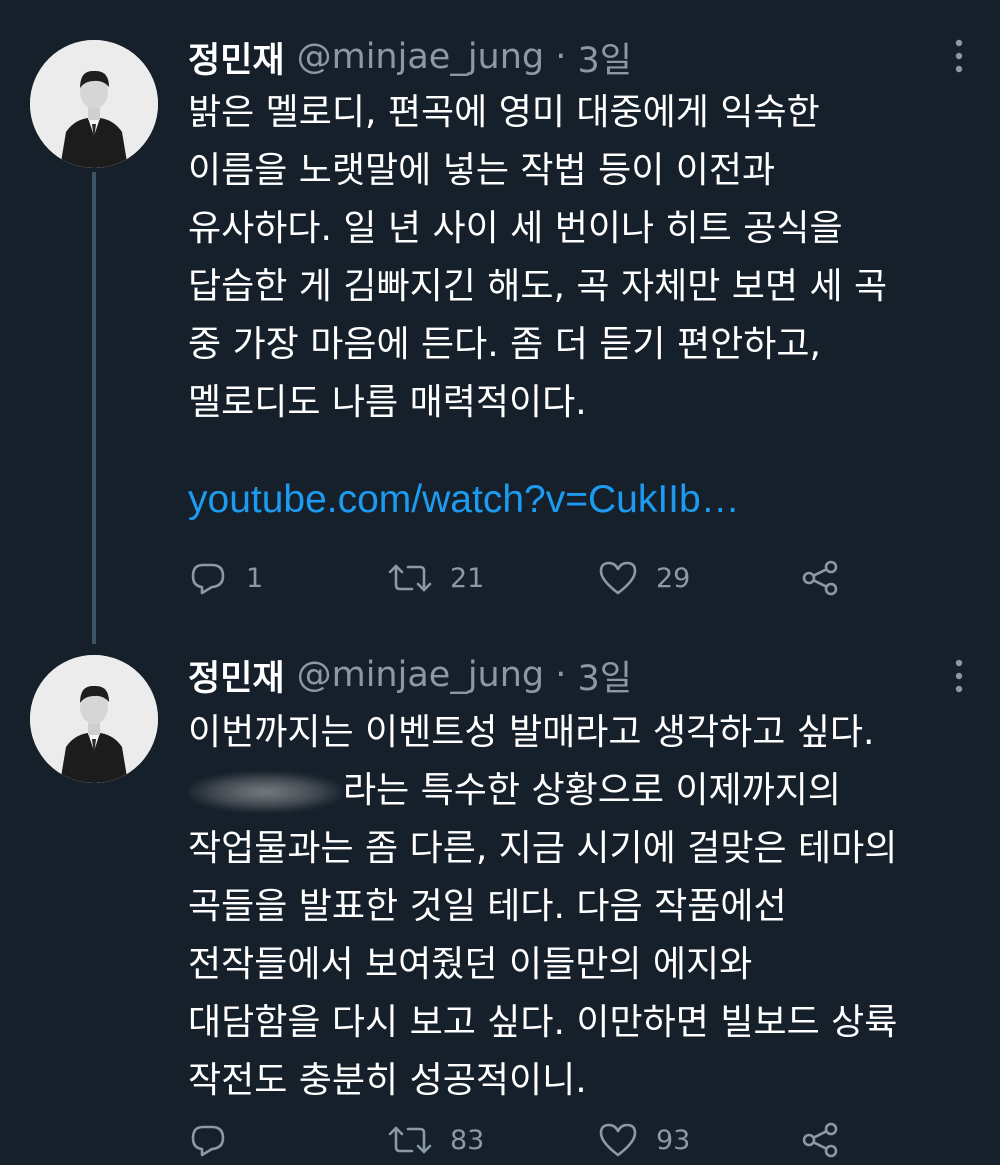 Image resolution: width=1000 pixels, height=1165 pixels. I want to click on tweet-actions: 1 21 29, so click(538, 578).